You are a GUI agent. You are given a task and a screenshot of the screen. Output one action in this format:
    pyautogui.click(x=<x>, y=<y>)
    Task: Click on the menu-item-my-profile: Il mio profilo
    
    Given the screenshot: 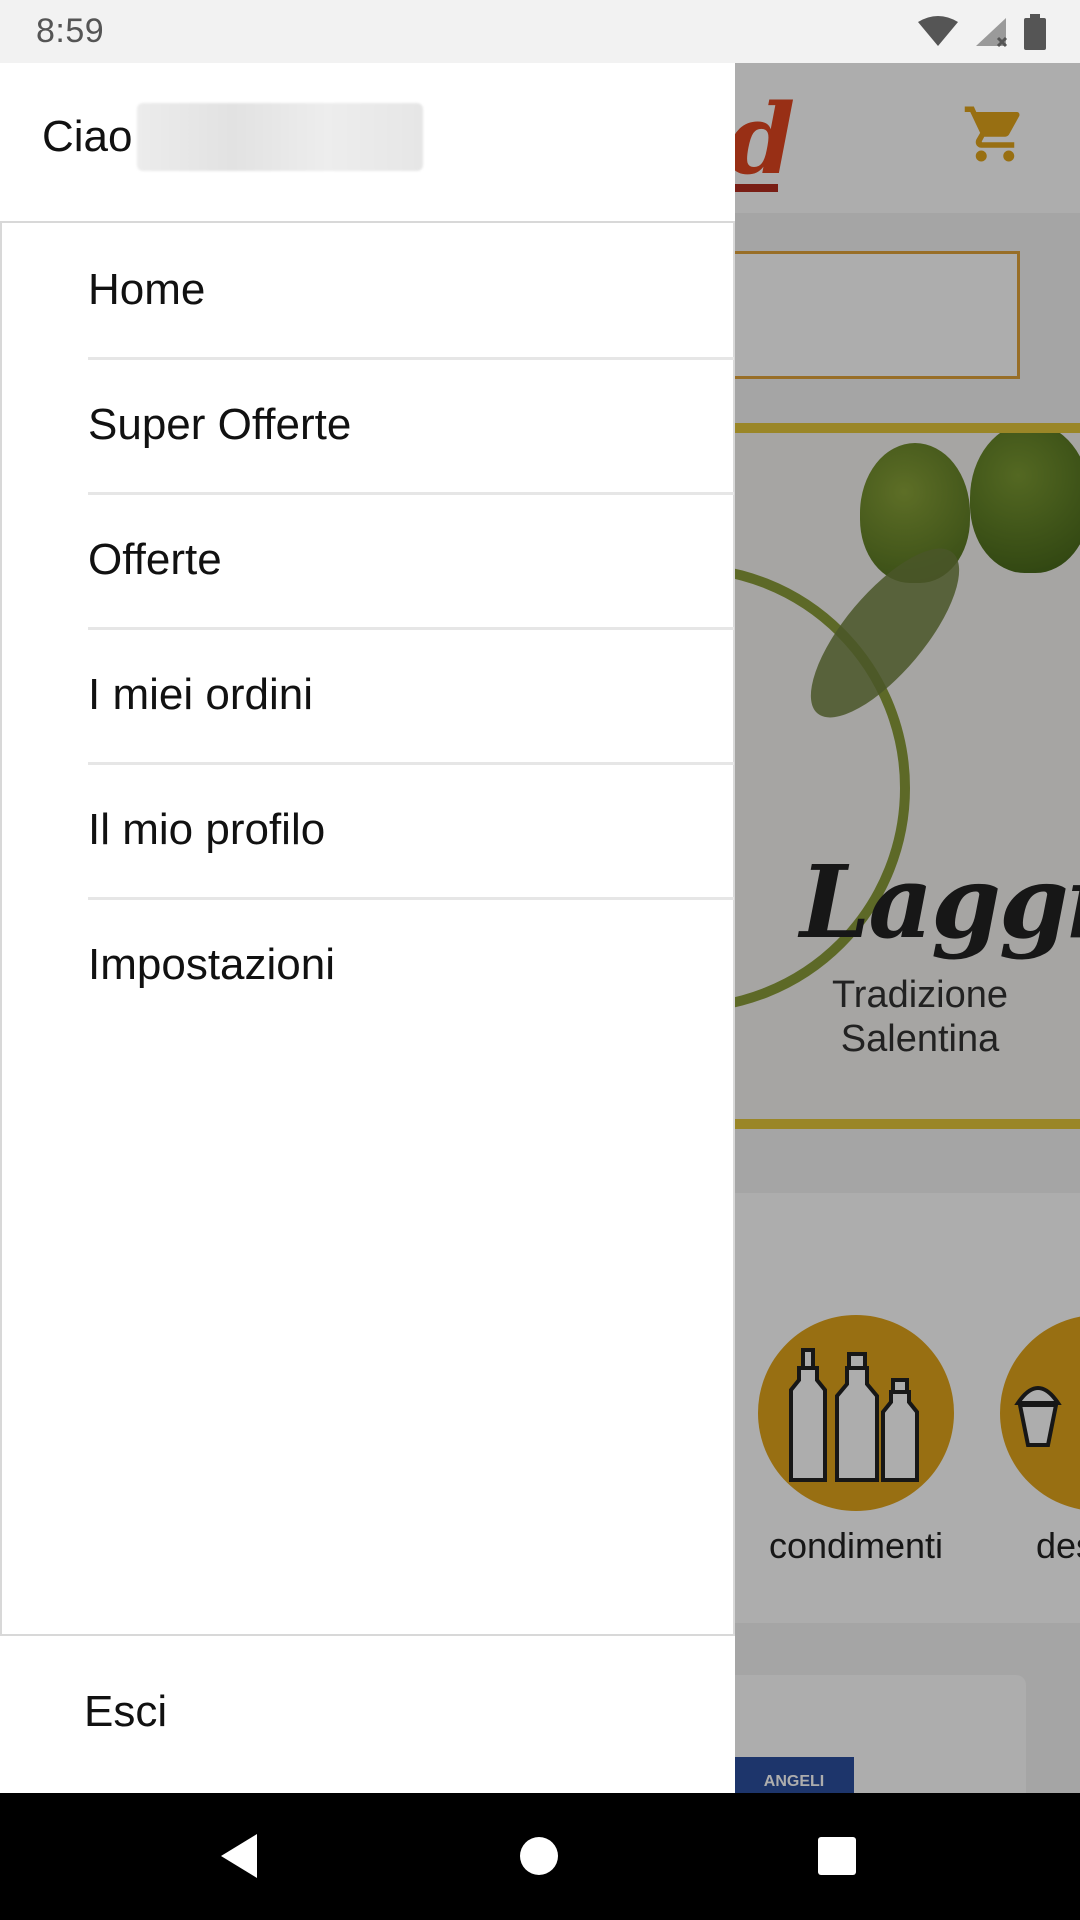 What is the action you would take?
    pyautogui.click(x=411, y=831)
    